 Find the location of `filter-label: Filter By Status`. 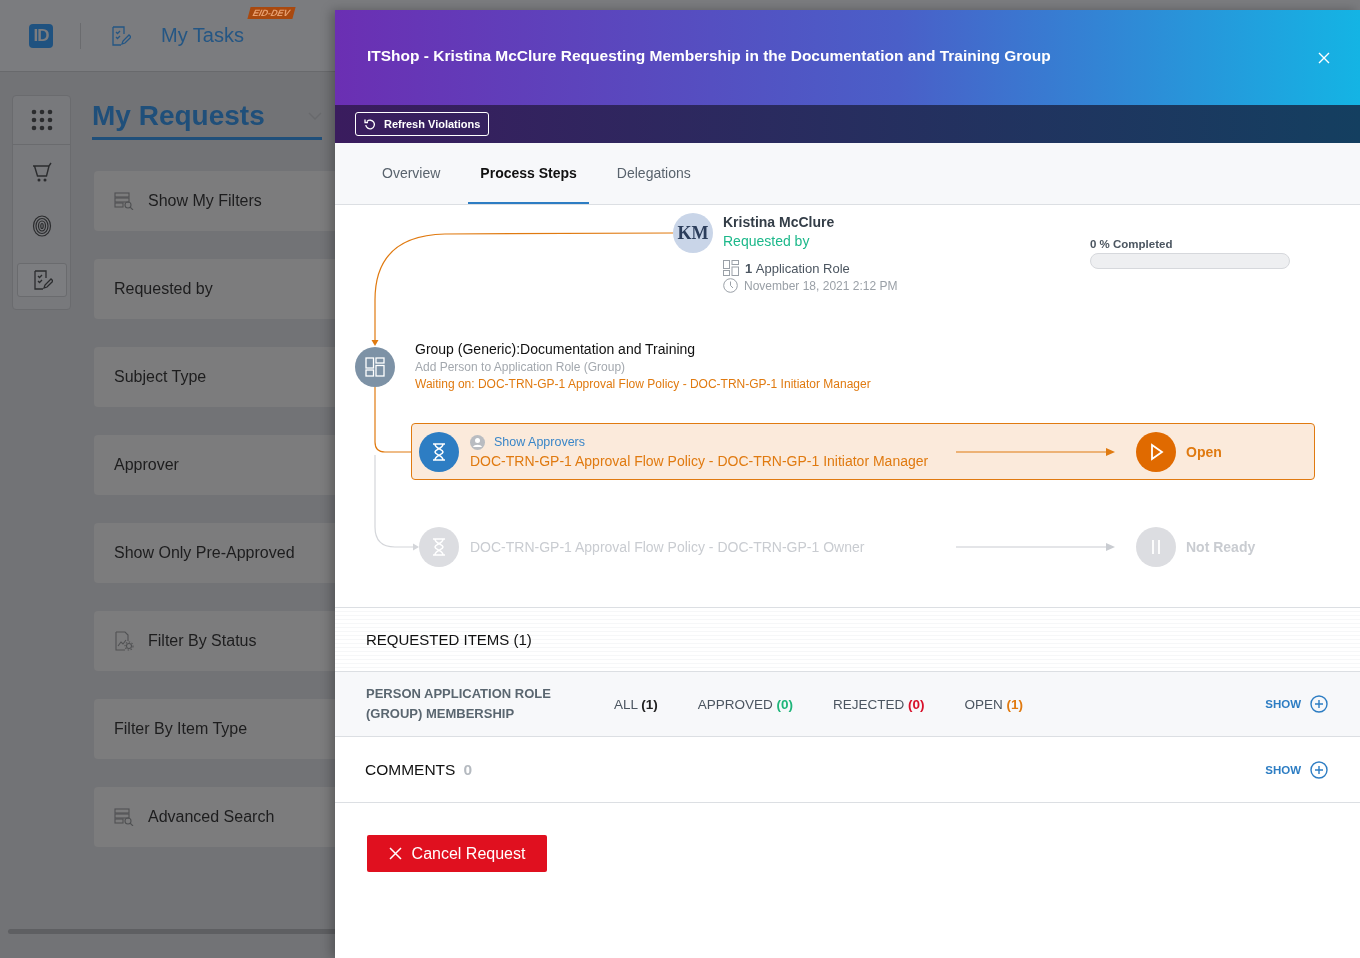

filter-label: Filter By Status is located at coordinates (202, 641).